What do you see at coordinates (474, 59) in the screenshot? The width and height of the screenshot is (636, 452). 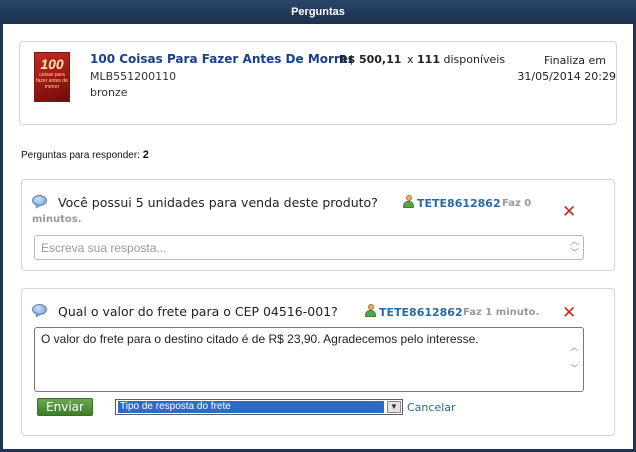 I see `qty-suffix: disponíveis` at bounding box center [474, 59].